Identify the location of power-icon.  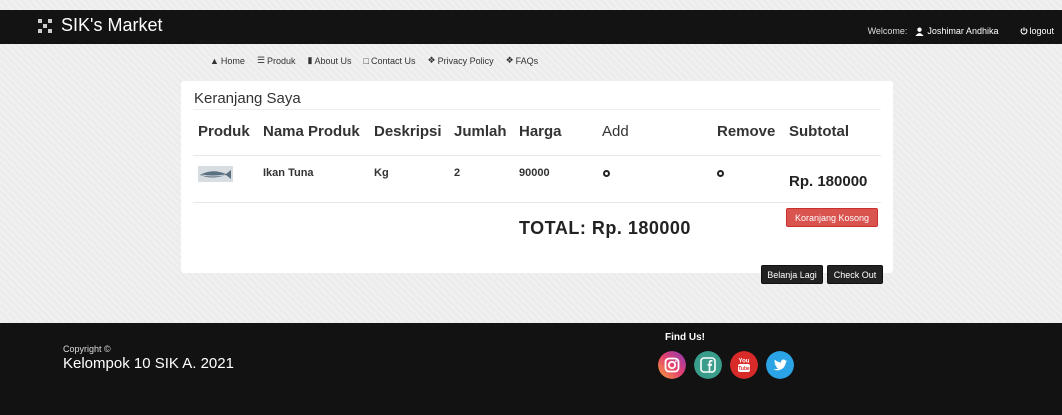
(1024, 31).